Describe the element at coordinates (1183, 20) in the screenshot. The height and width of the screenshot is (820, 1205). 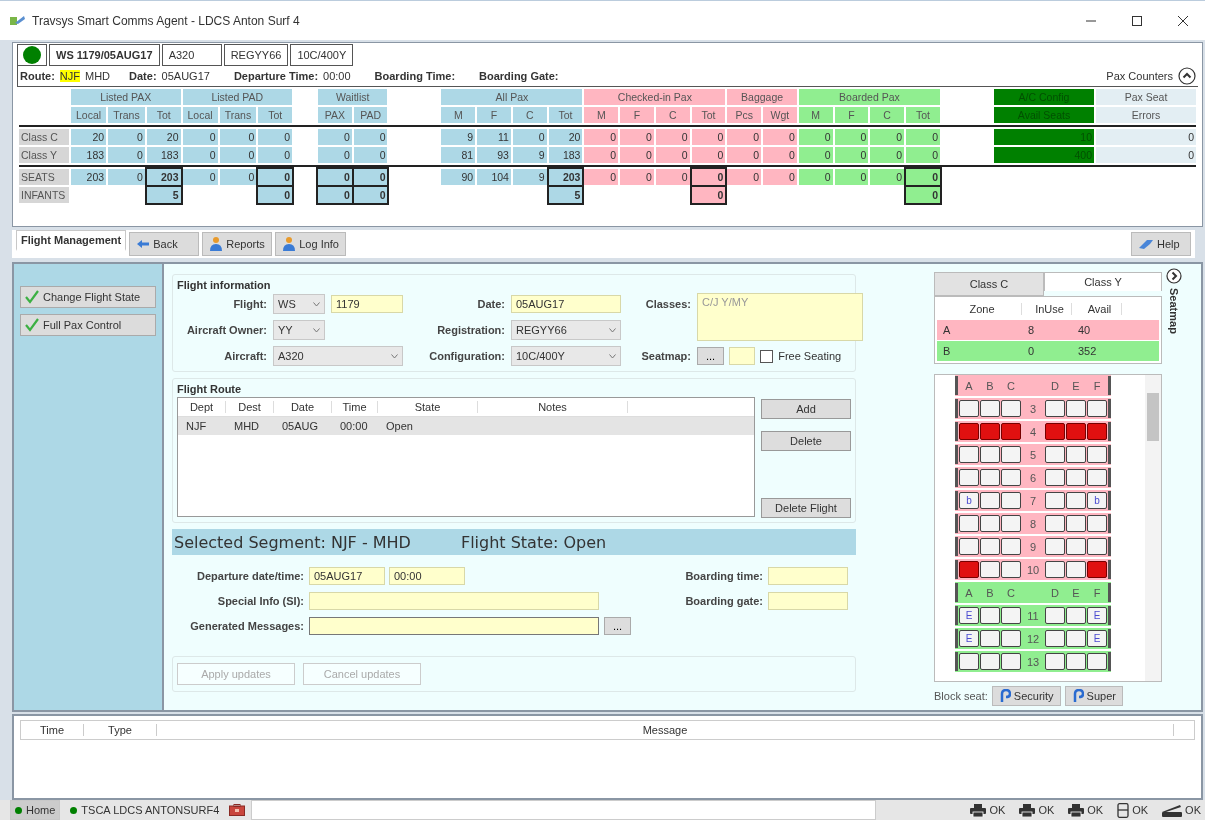
I see `close-icon` at that location.